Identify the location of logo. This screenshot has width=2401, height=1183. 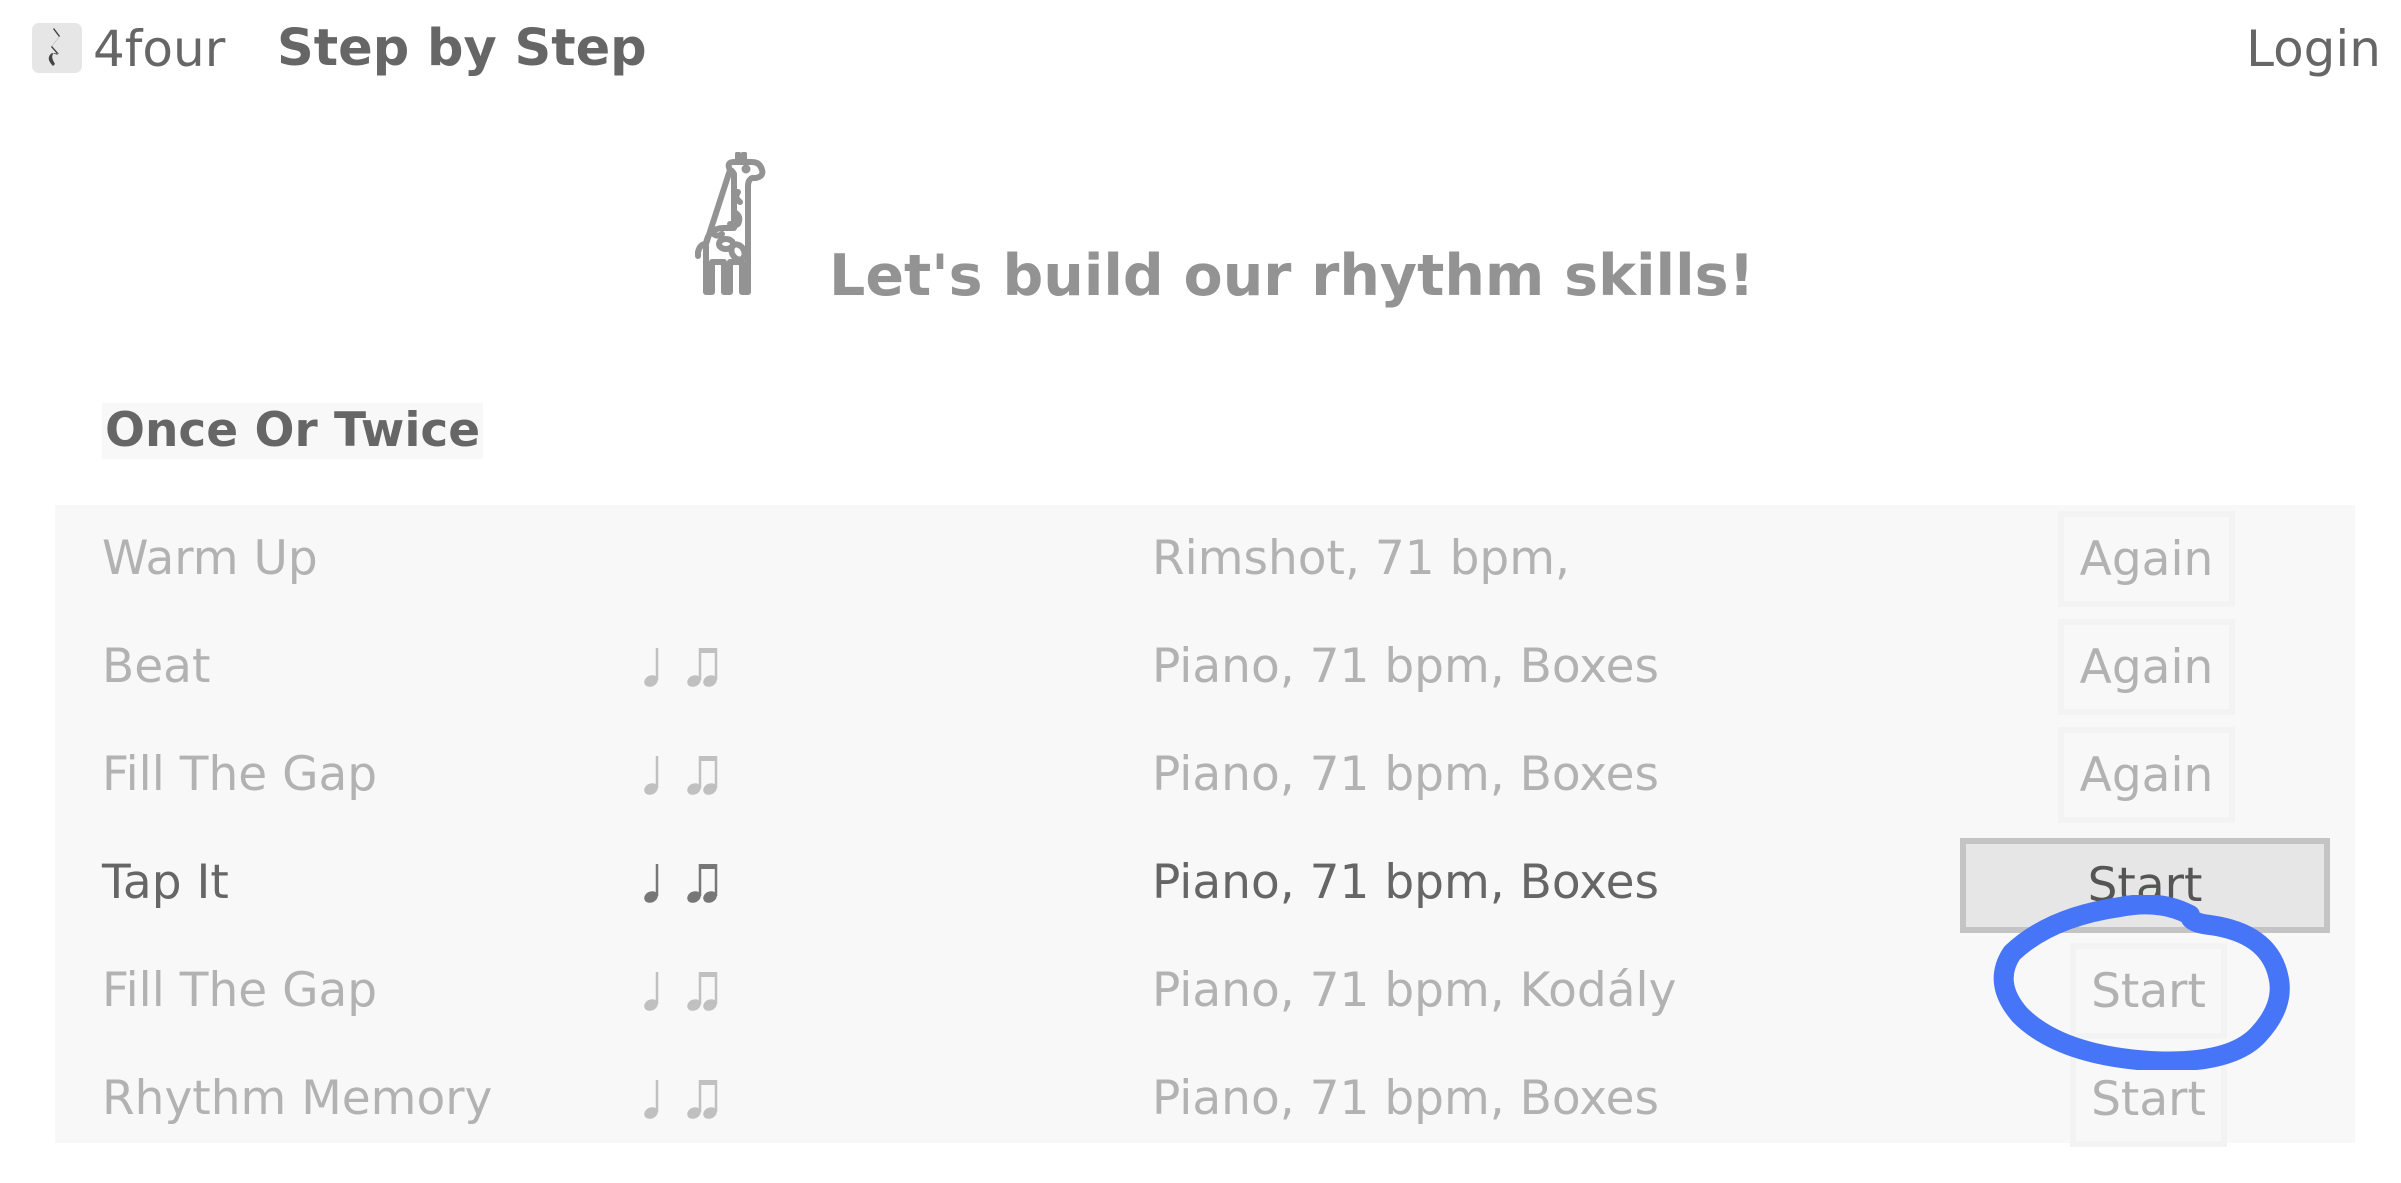
(57, 48).